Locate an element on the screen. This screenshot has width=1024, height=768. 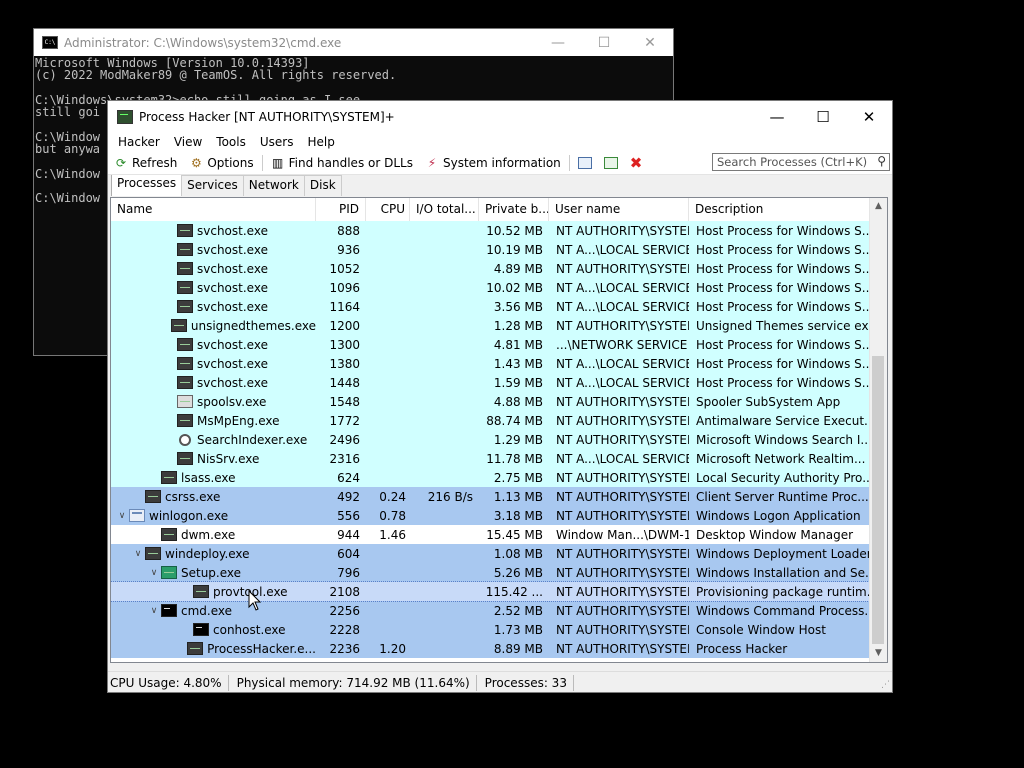
refresh-button: ⟳ Refresh is located at coordinates (145, 163).